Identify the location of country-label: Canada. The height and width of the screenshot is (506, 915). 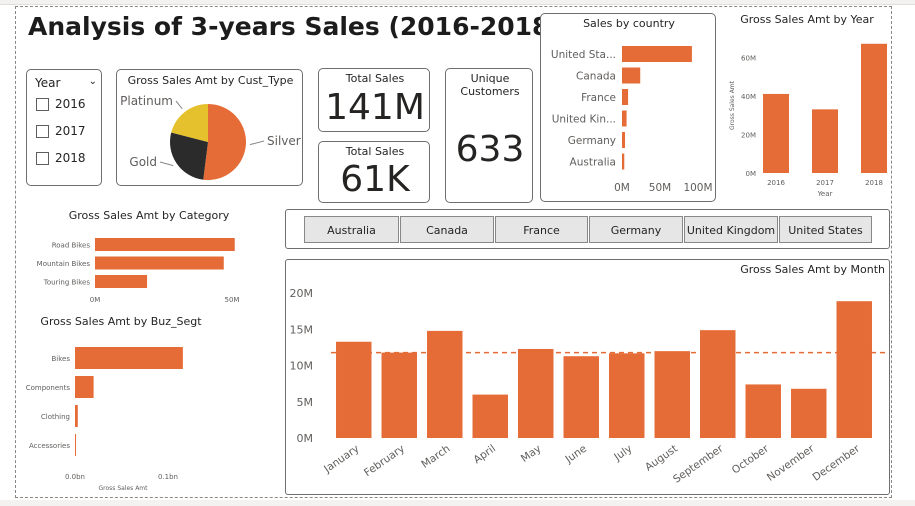
(596, 77).